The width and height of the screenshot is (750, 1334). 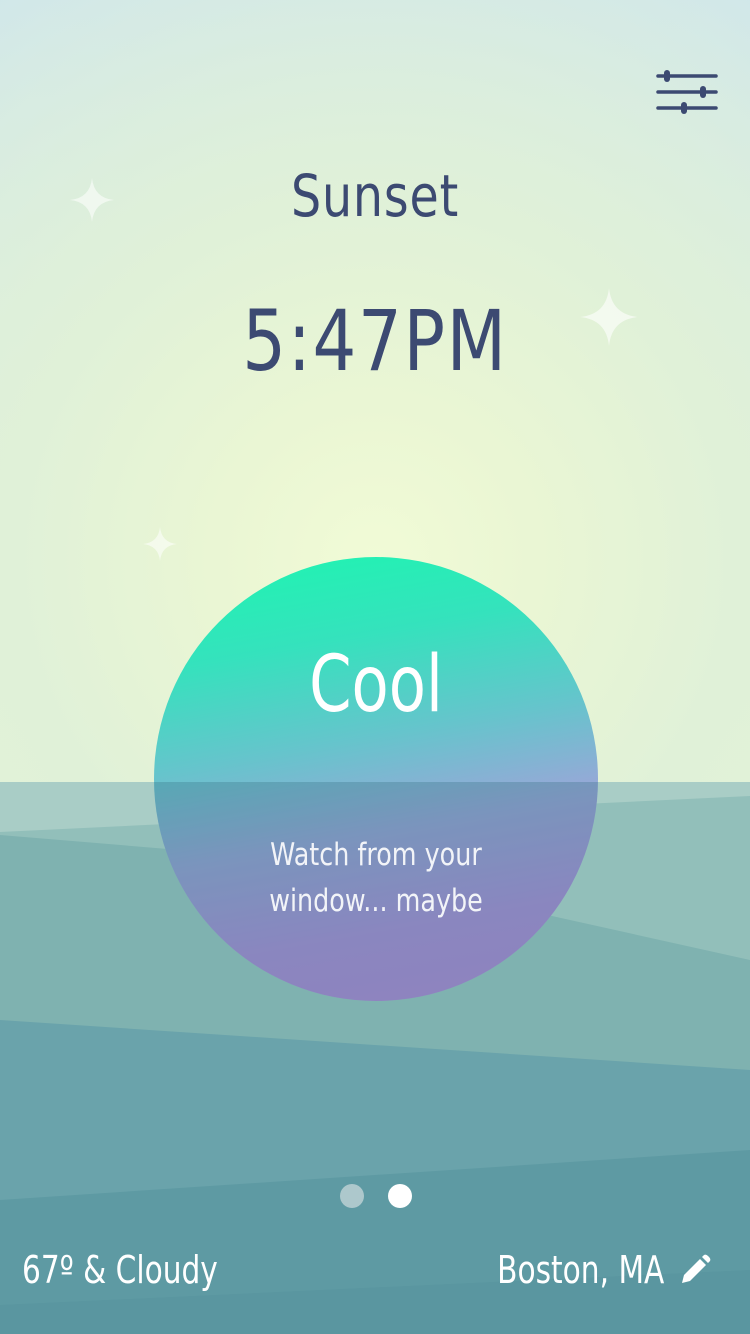 I want to click on location-edit-button: Boston, MA, so click(x=606, y=1272).